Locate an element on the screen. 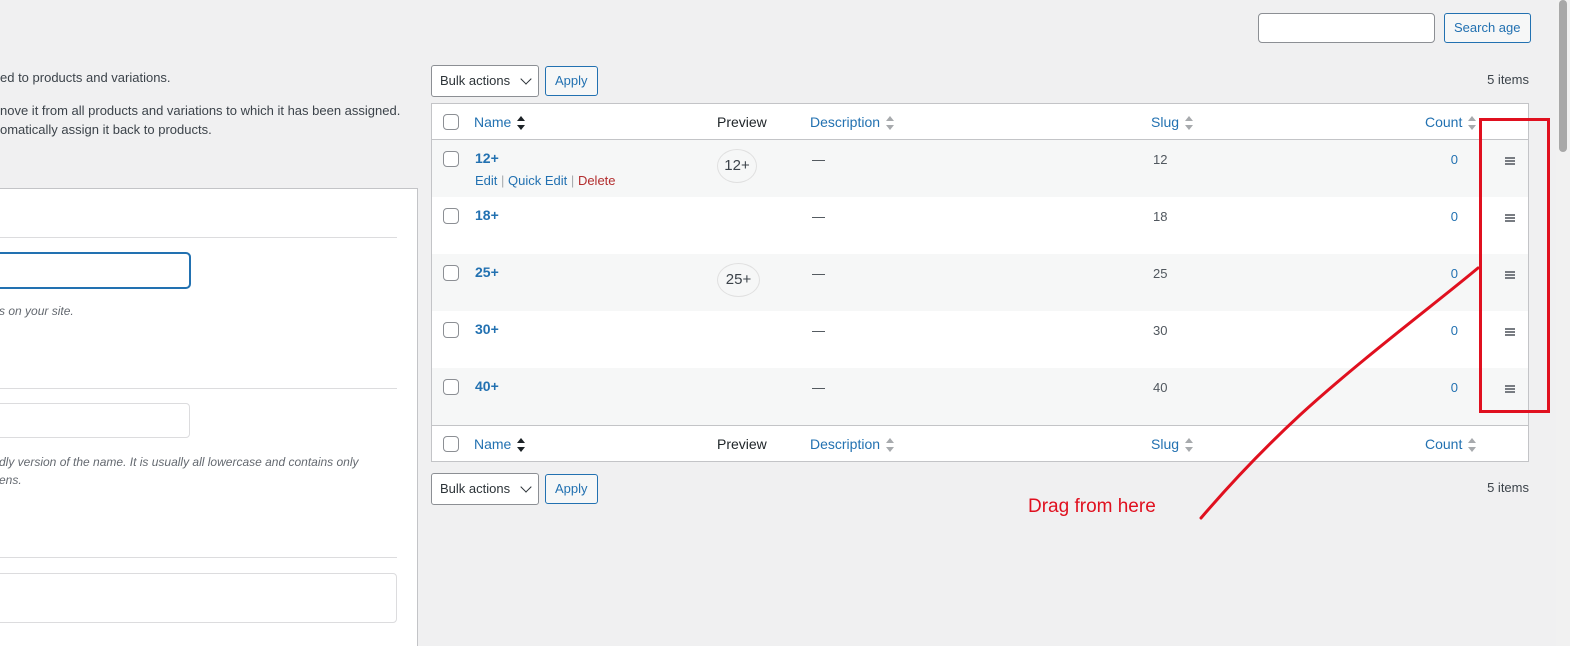 The image size is (1570, 646). annotation-arrow-line is located at coordinates (1339, 393).